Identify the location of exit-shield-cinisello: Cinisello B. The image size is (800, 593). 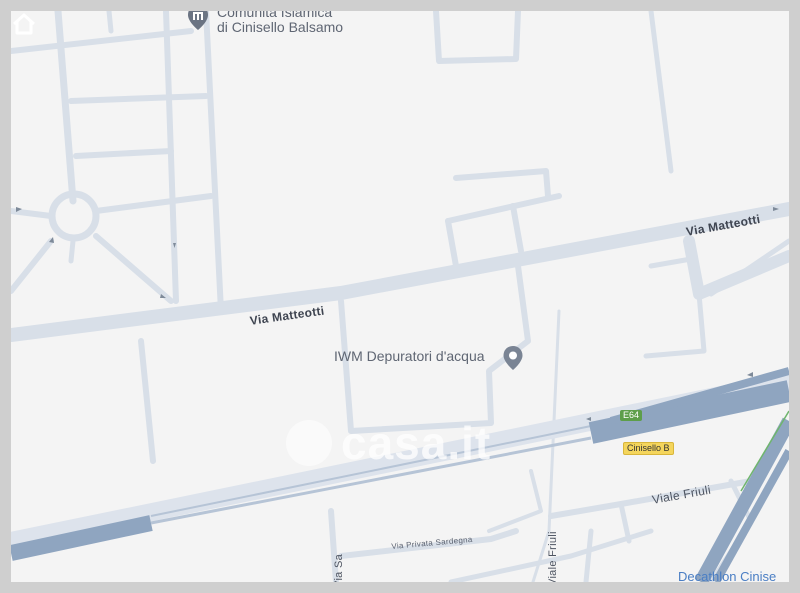
(648, 448).